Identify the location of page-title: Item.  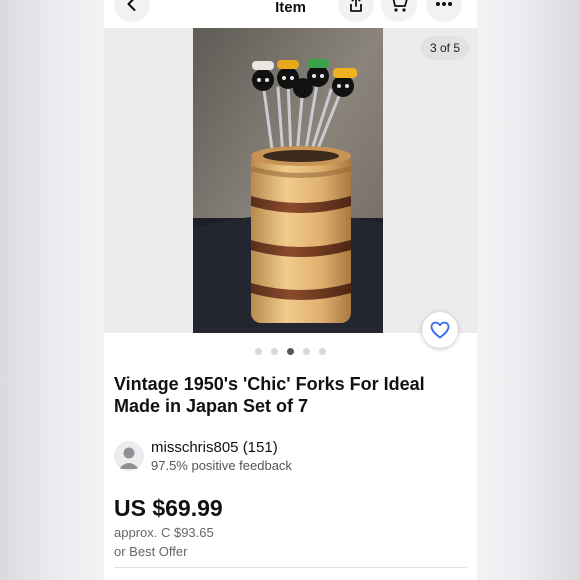
(290, 8).